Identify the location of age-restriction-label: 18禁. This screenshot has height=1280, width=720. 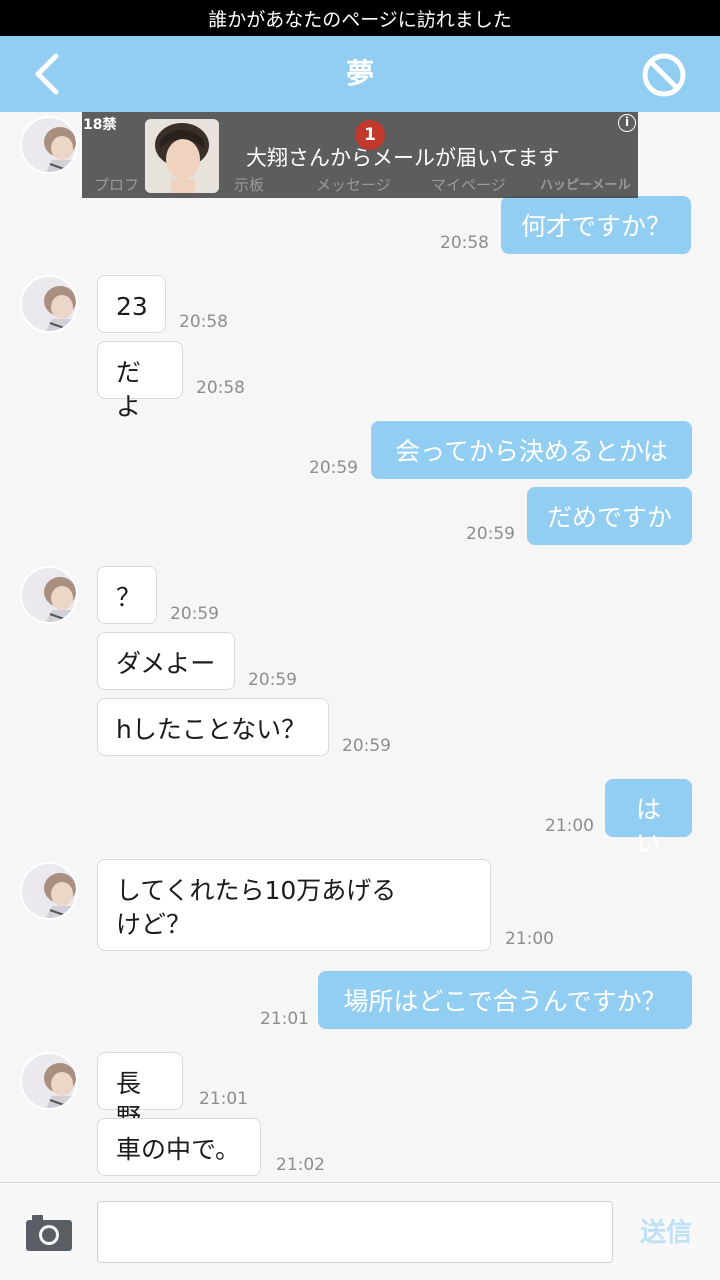
(100, 125).